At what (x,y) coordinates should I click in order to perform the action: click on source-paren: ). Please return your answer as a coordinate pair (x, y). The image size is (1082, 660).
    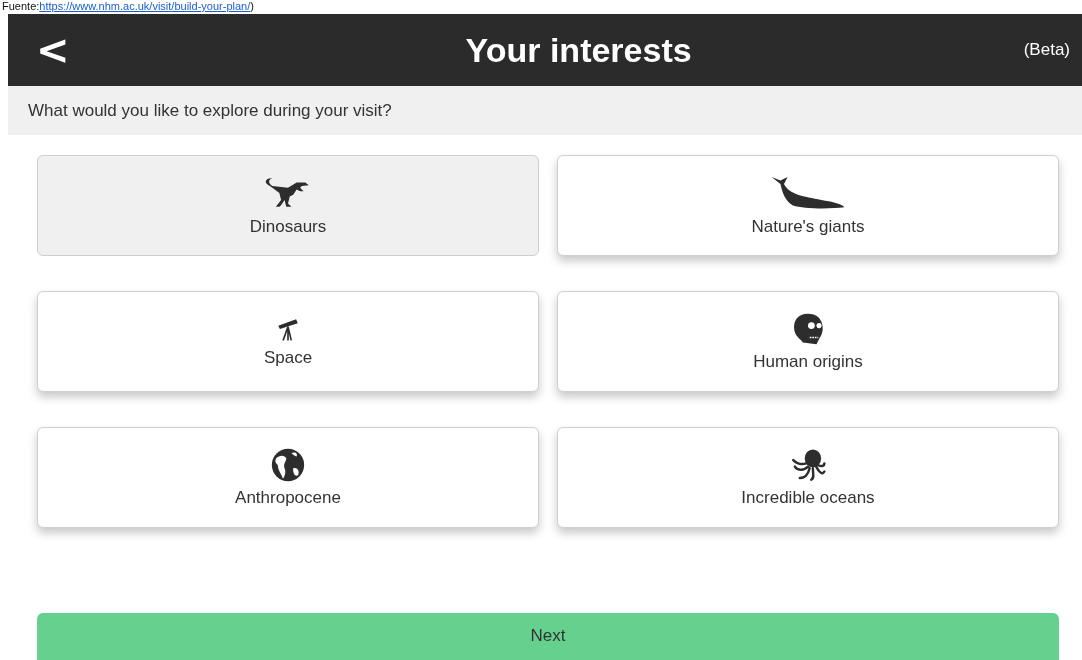
    Looking at the image, I should click on (252, 6).